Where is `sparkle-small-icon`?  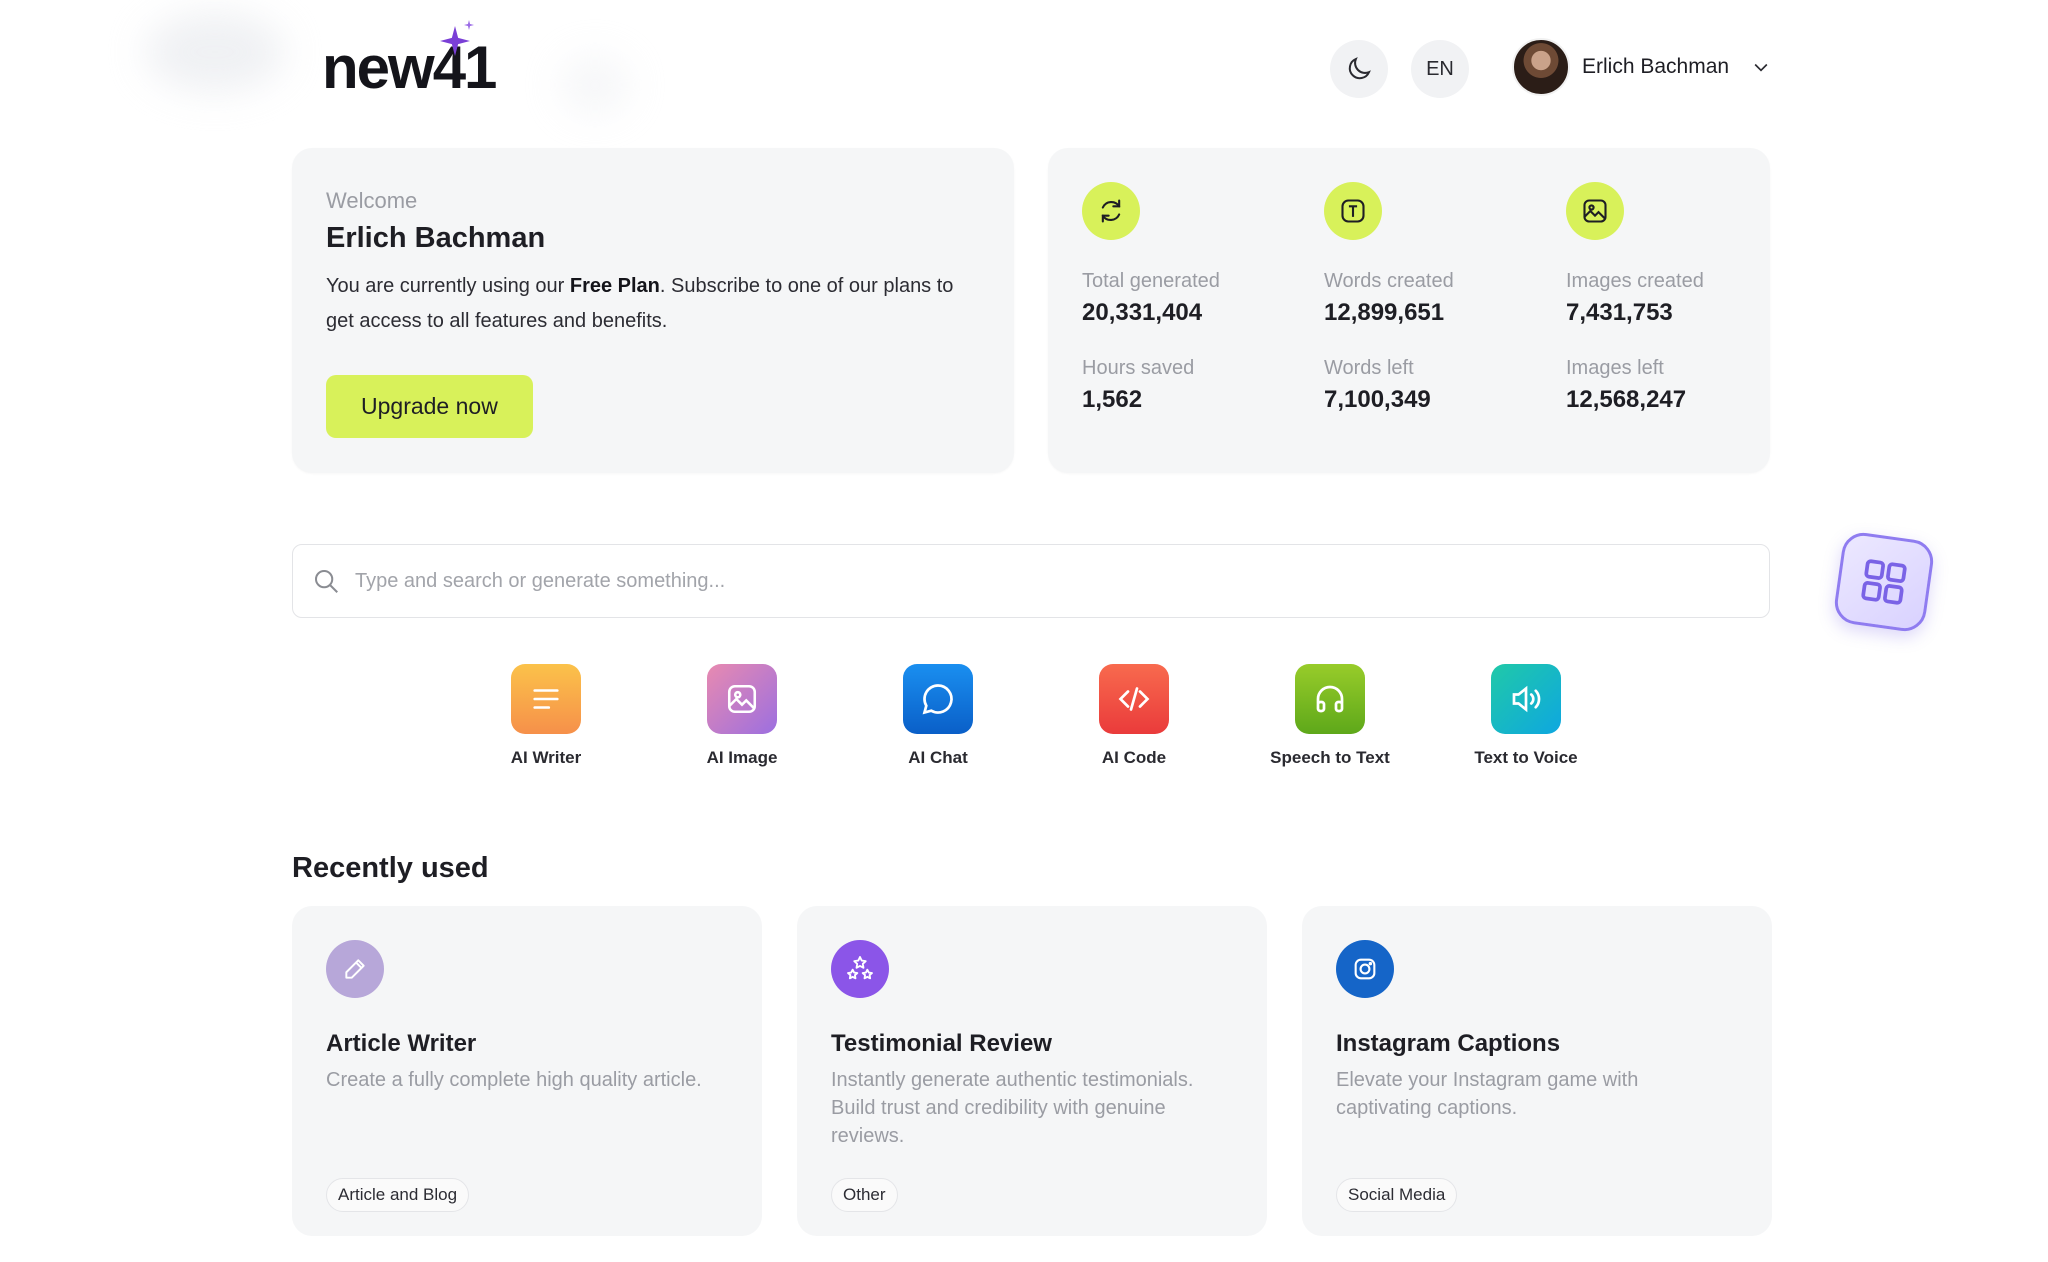 sparkle-small-icon is located at coordinates (469, 25).